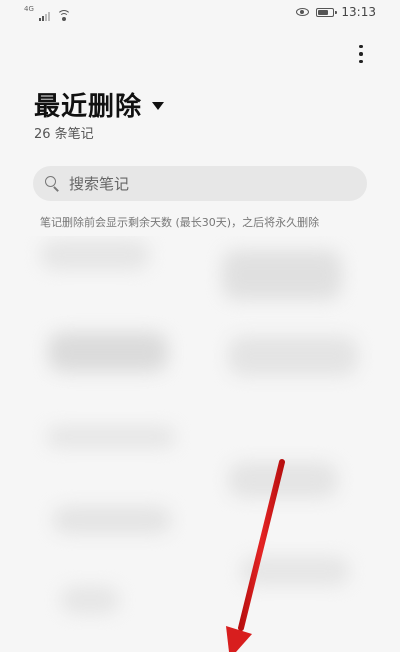 The image size is (400, 652). Describe the element at coordinates (158, 105) in the screenshot. I see `caret-down-icon` at that location.